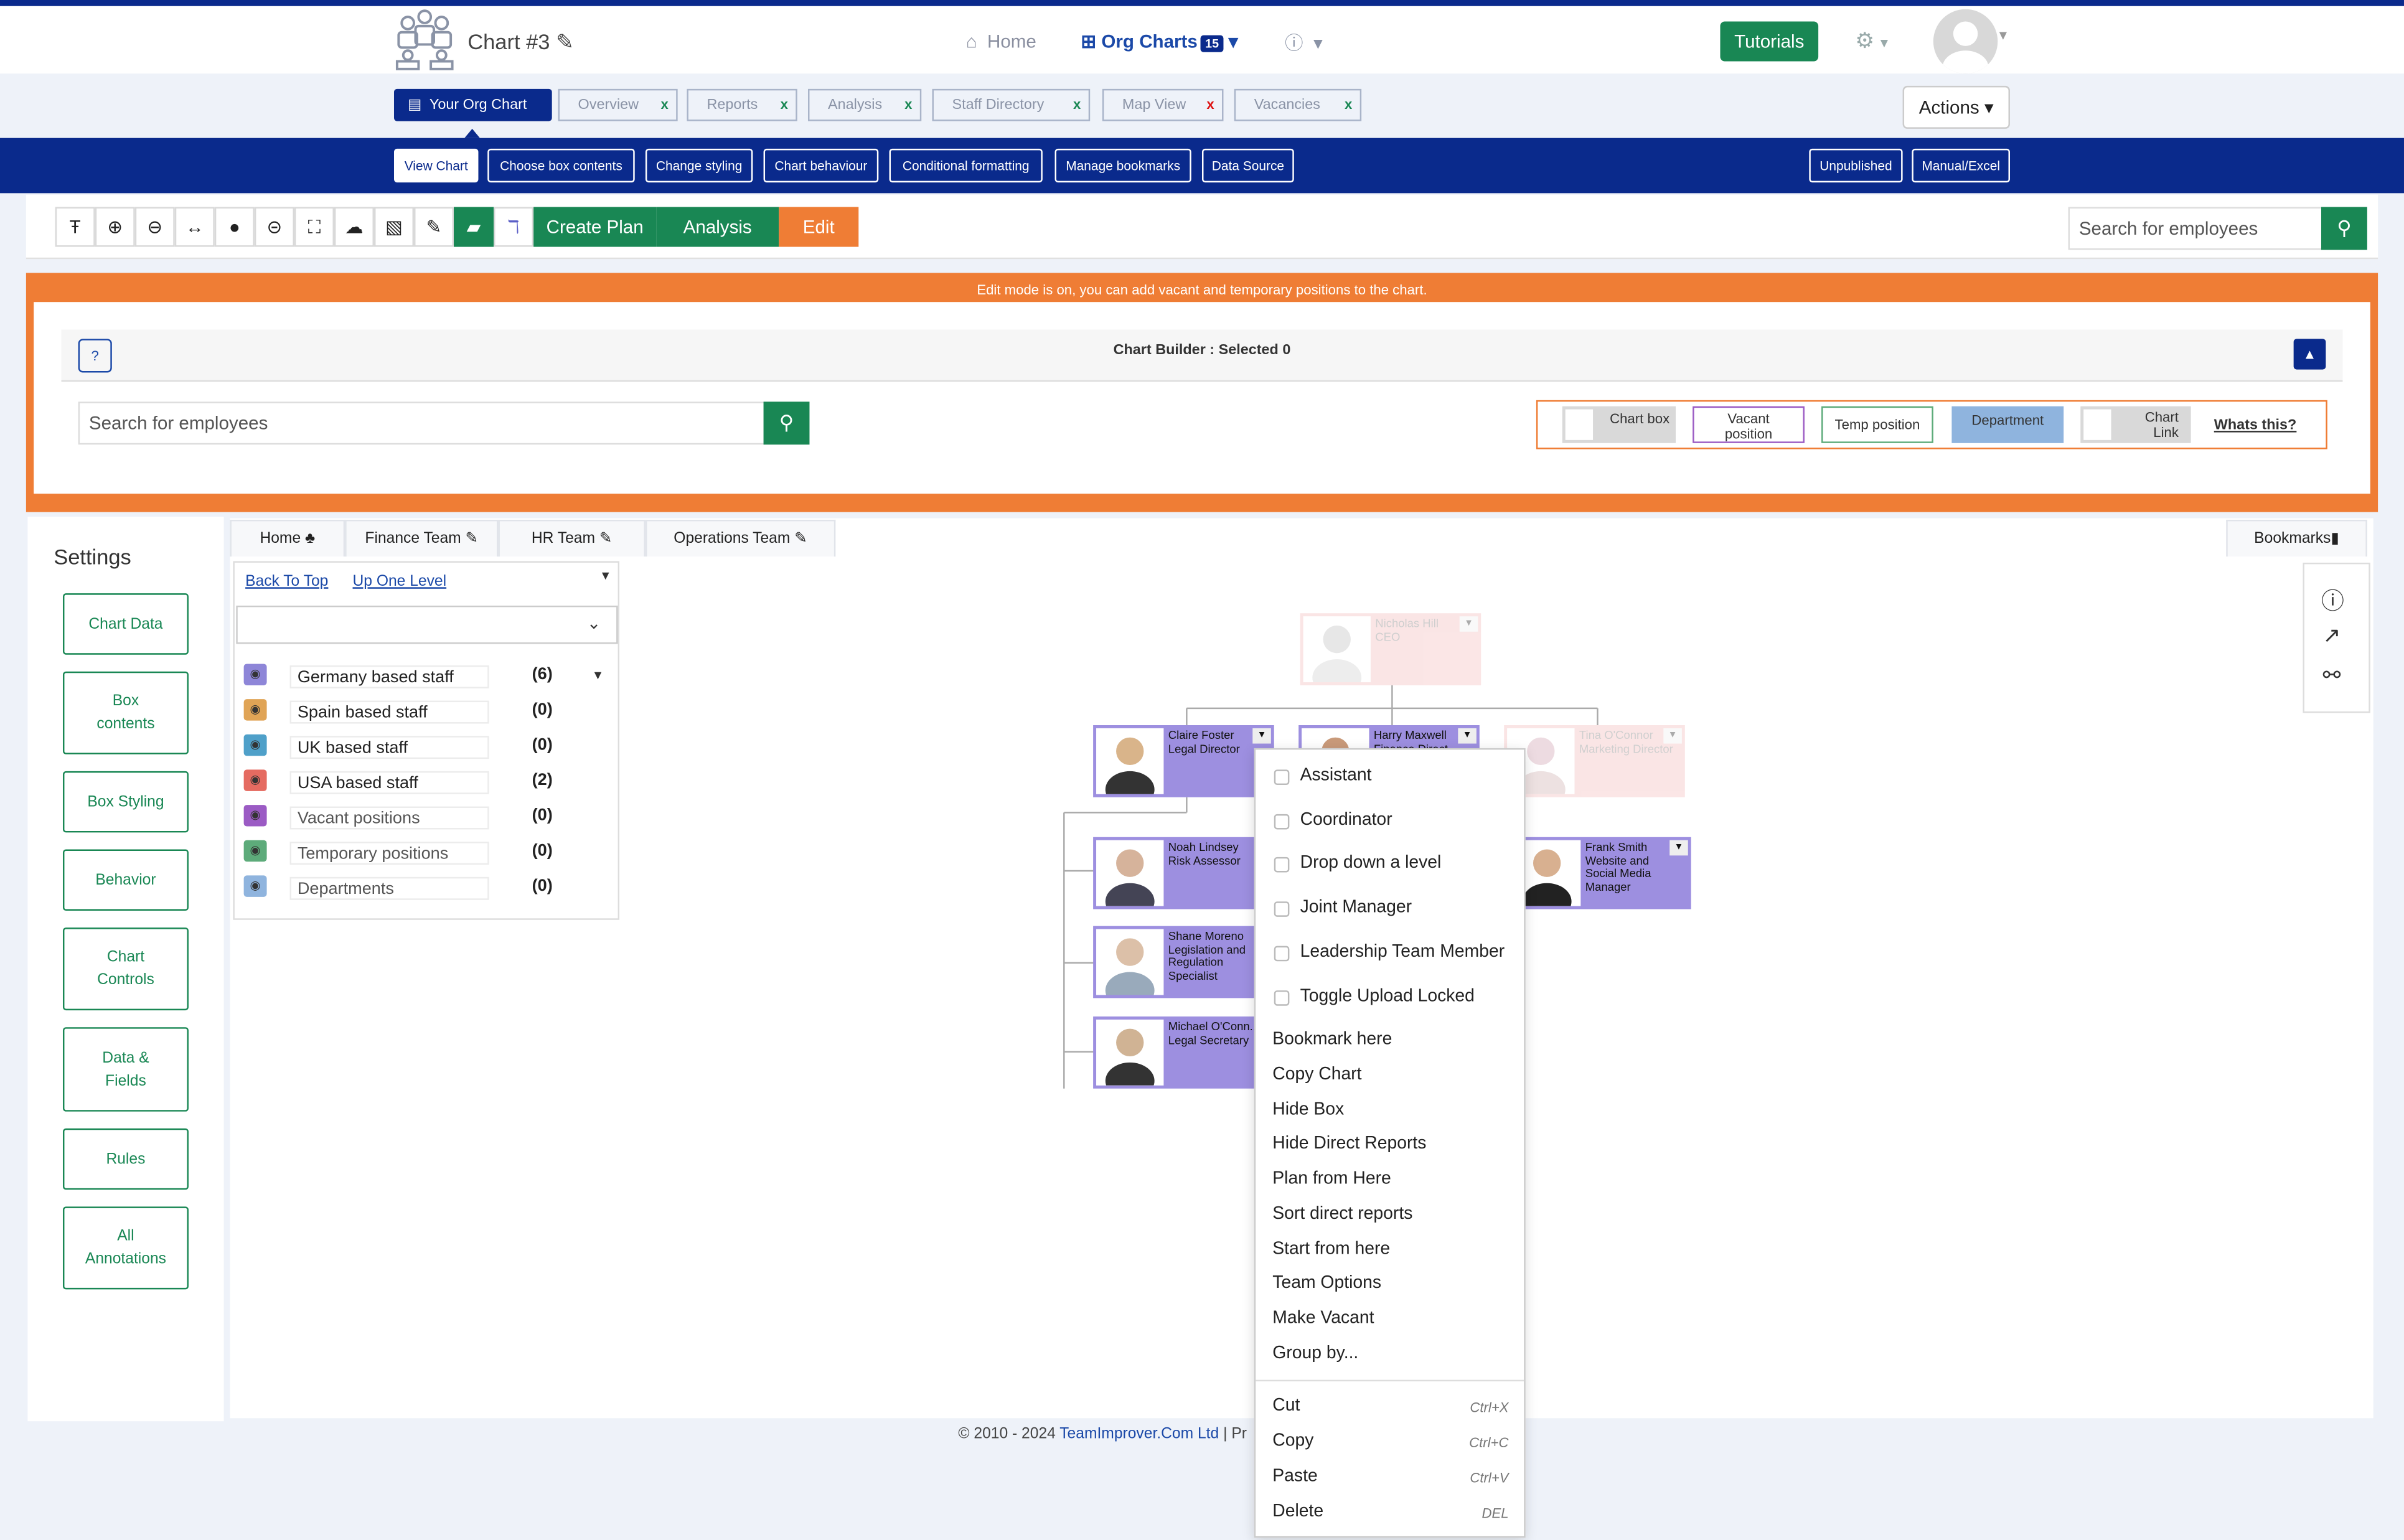 The width and height of the screenshot is (2404, 1540). I want to click on fit-width-icon: ↔, so click(194, 227).